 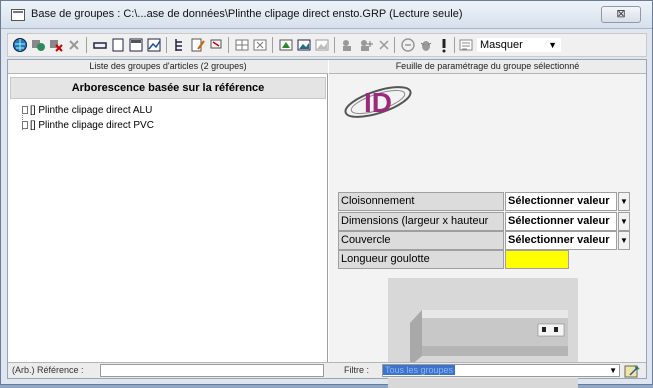 What do you see at coordinates (154, 45) in the screenshot?
I see `chart-icon` at bounding box center [154, 45].